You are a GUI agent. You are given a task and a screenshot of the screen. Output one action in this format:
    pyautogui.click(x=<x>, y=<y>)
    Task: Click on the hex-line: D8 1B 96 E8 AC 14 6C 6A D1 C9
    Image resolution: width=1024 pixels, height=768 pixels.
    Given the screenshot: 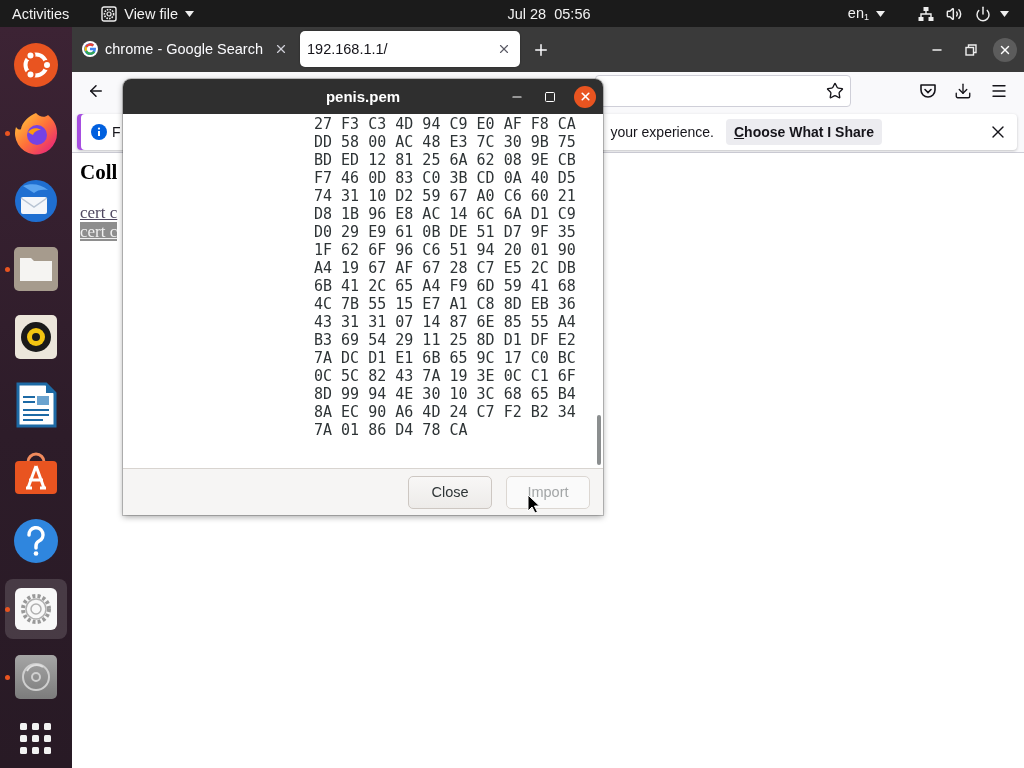 What is the action you would take?
    pyautogui.click(x=445, y=214)
    